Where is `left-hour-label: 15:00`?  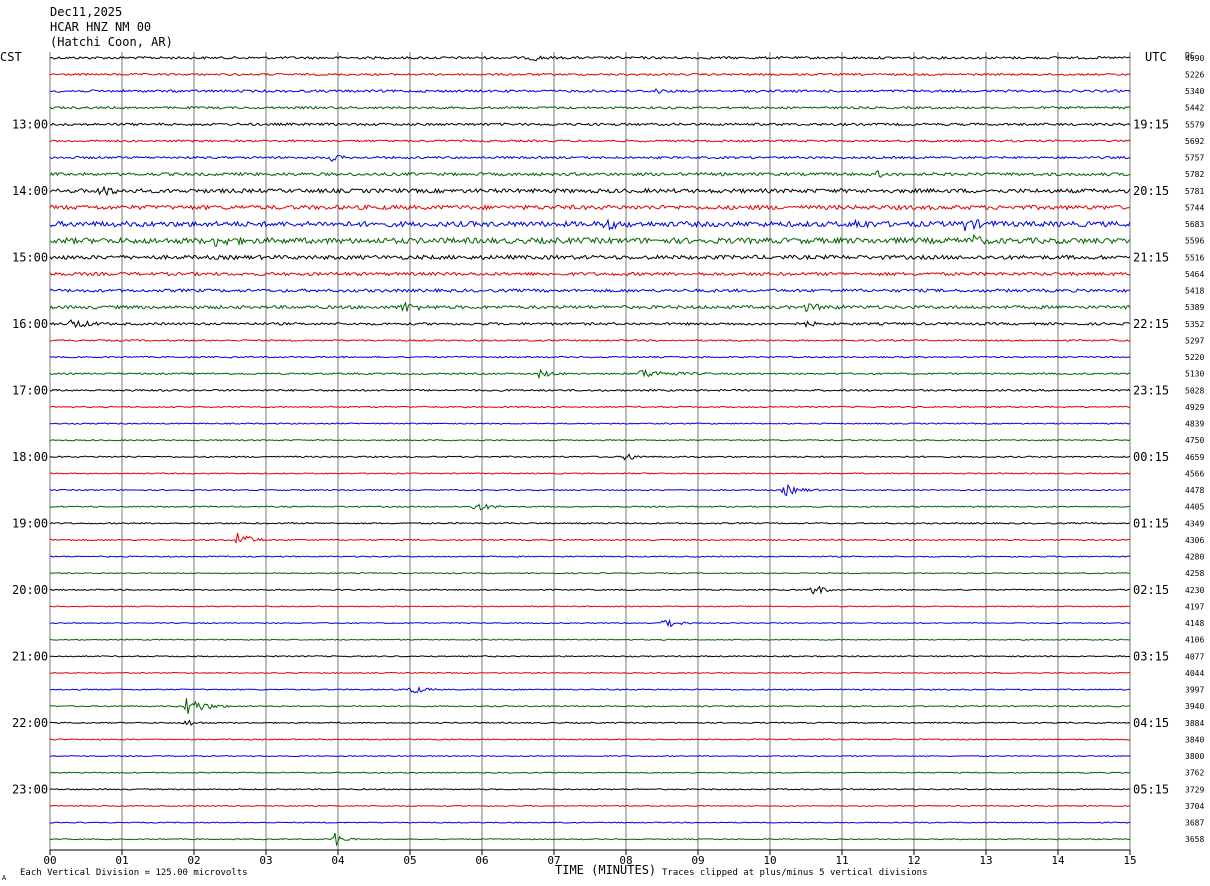
left-hour-label: 15:00 is located at coordinates (30, 257).